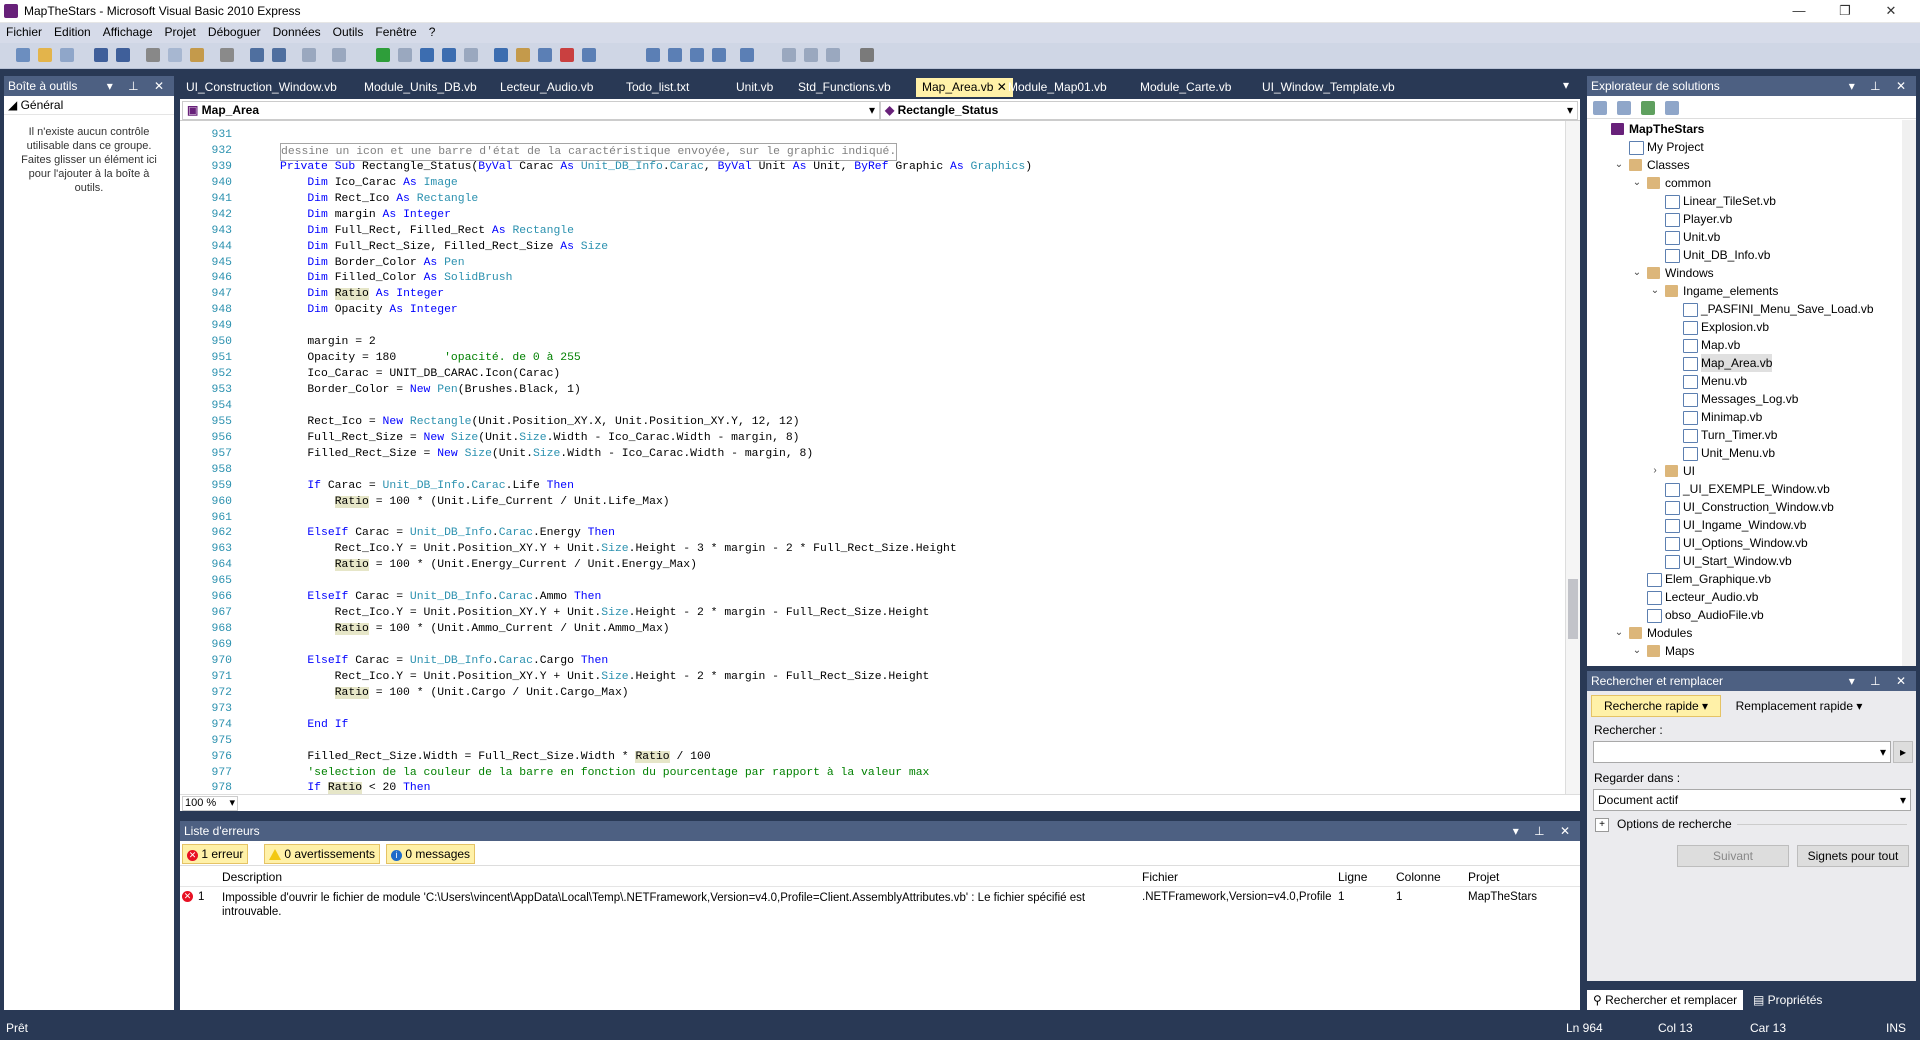  Describe the element at coordinates (867, 55) in the screenshot. I see `options-icon` at that location.